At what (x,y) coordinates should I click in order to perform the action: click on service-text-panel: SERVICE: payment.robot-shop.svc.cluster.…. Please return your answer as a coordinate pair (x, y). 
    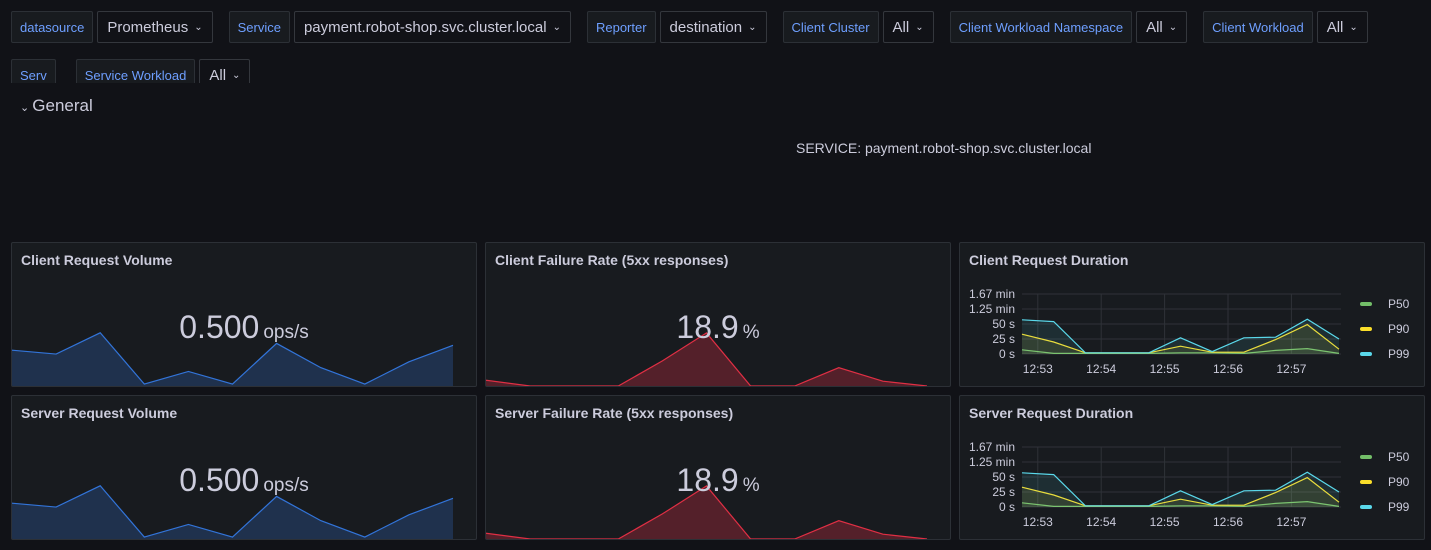
    Looking at the image, I should click on (944, 148).